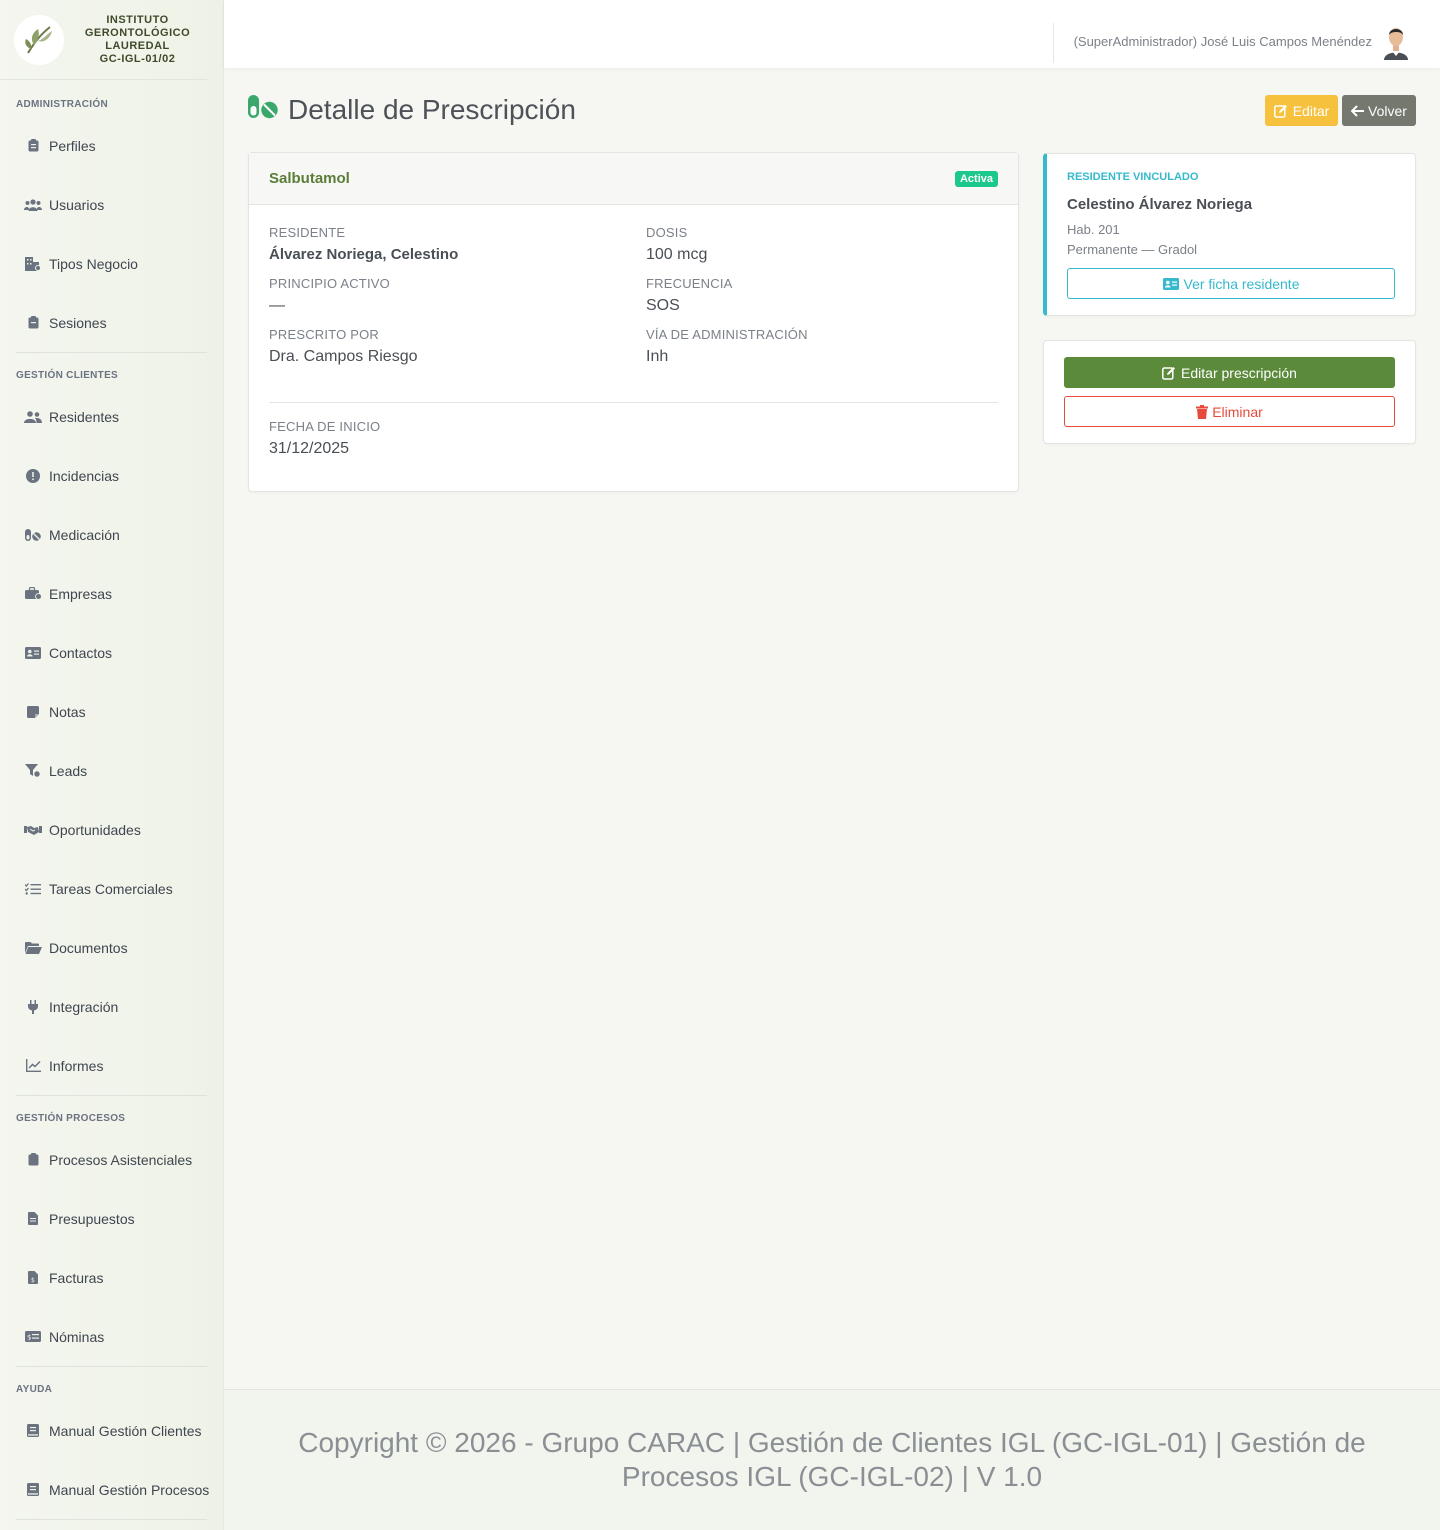 This screenshot has width=1440, height=1530. Describe the element at coordinates (324, 334) in the screenshot. I see `field-label: PRESCRITO POR` at that location.